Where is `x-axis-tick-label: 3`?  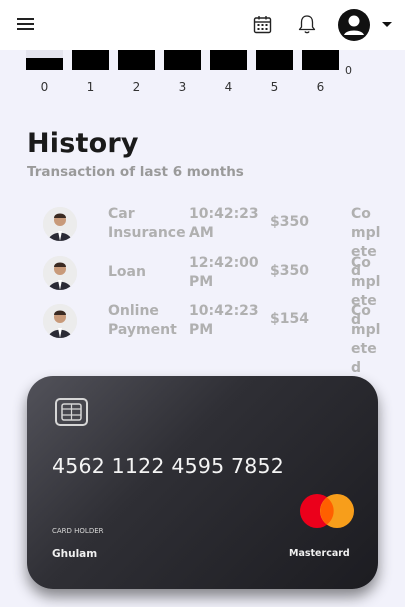 x-axis-tick-label: 3 is located at coordinates (182, 87).